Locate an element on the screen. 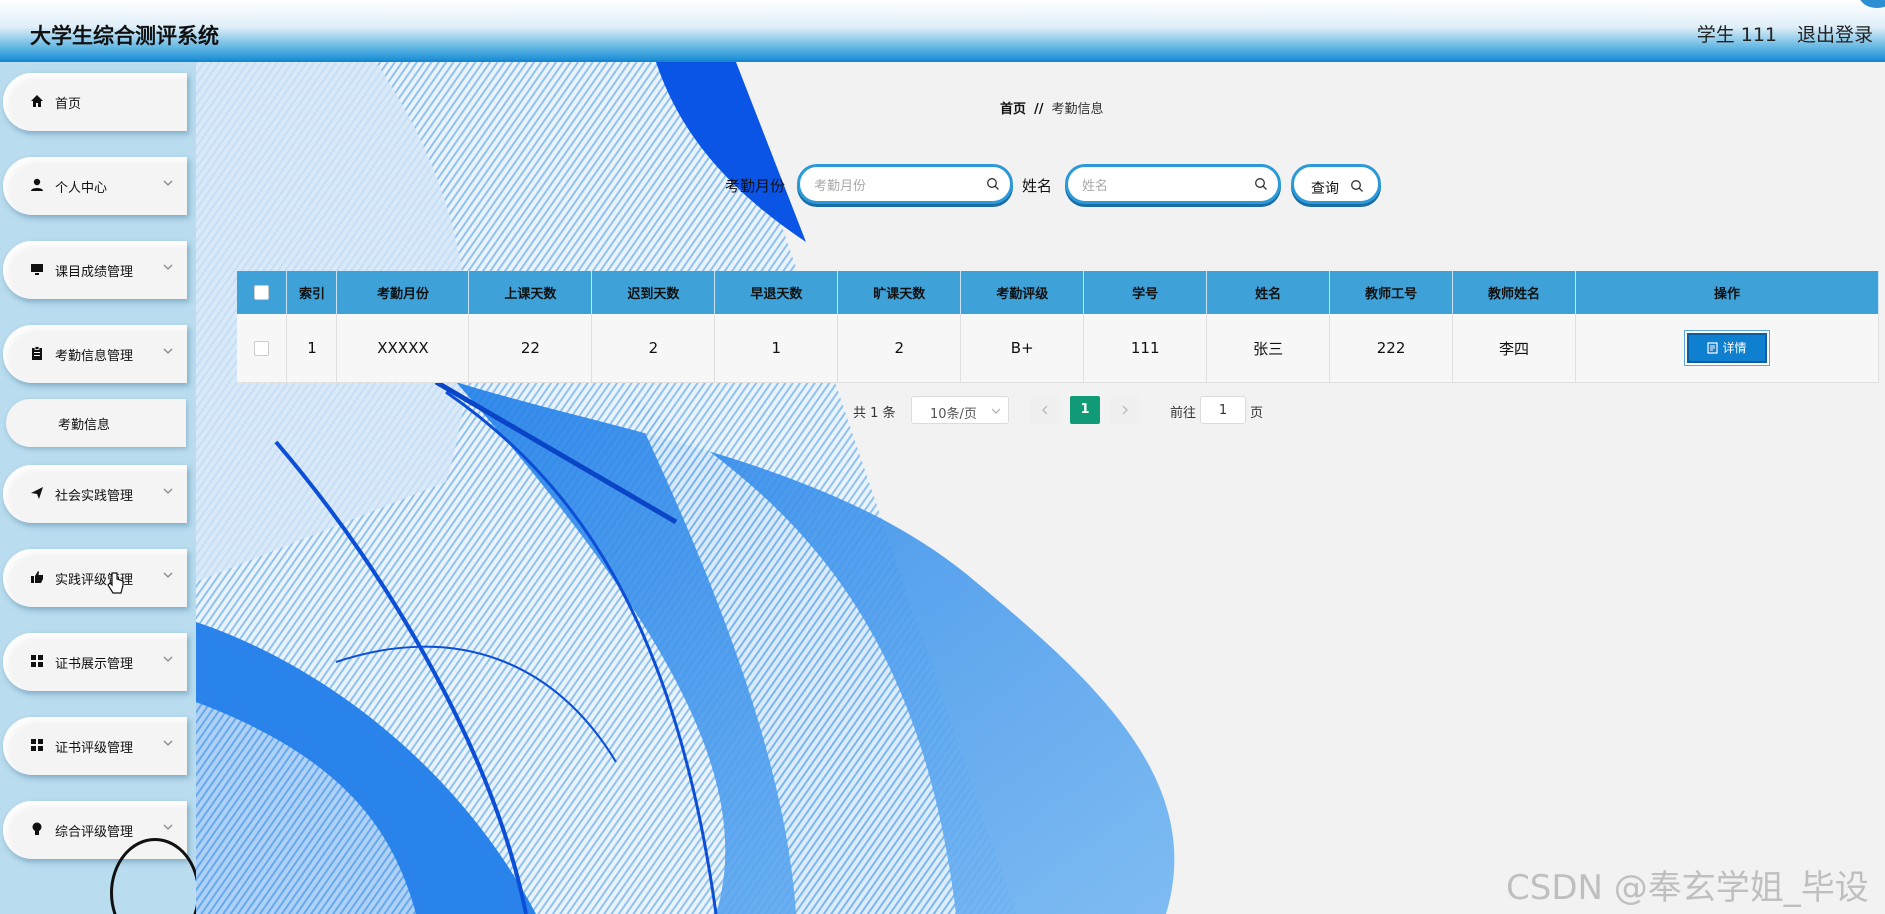 This screenshot has width=1885, height=914. sidebar-subitem-attendance-info: 考勤信息 is located at coordinates (96, 423).